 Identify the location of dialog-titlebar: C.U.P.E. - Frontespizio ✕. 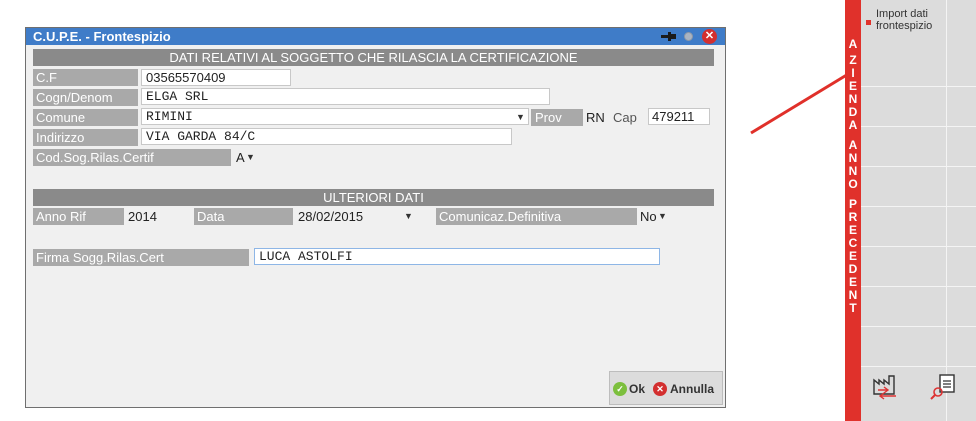
(375, 36).